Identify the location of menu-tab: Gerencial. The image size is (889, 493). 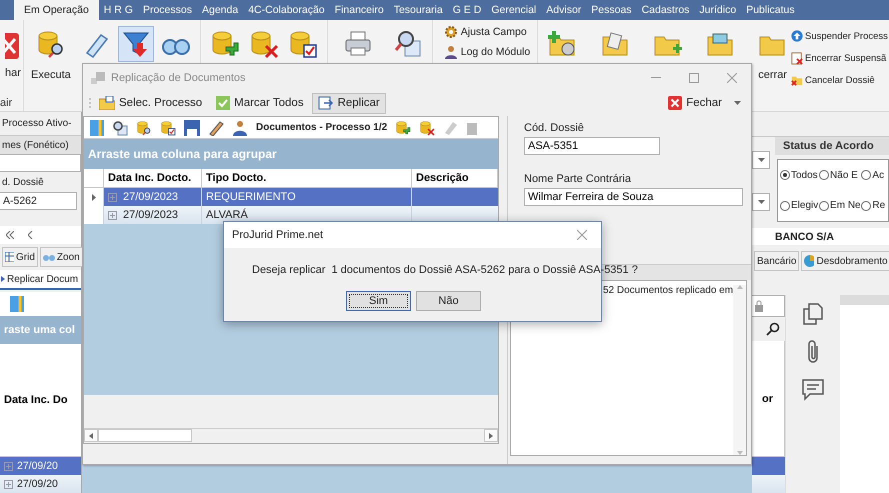
(514, 10).